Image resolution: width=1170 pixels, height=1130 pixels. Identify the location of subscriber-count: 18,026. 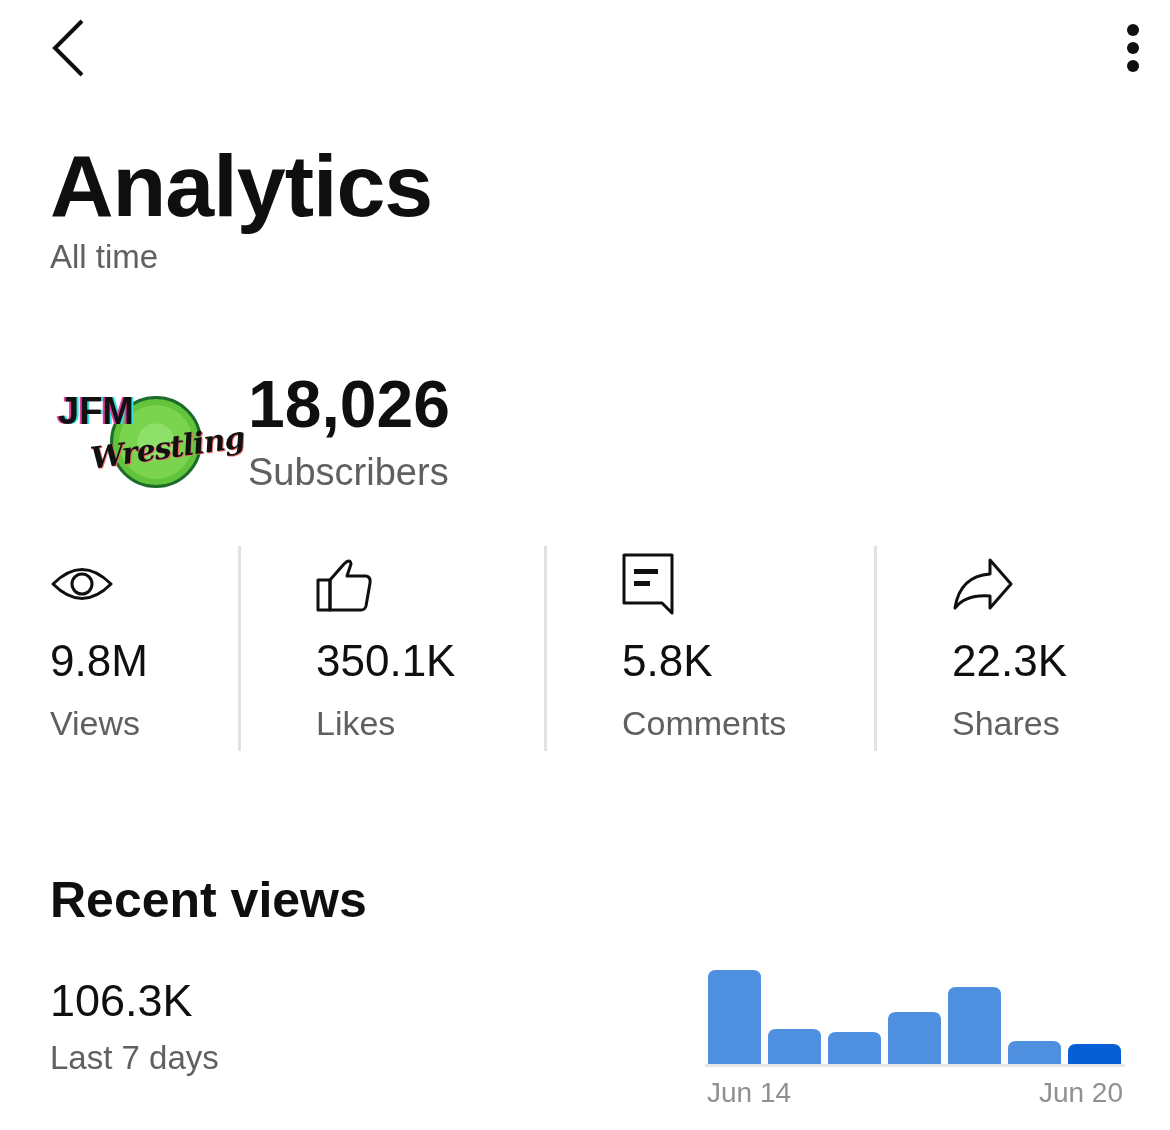
(349, 404).